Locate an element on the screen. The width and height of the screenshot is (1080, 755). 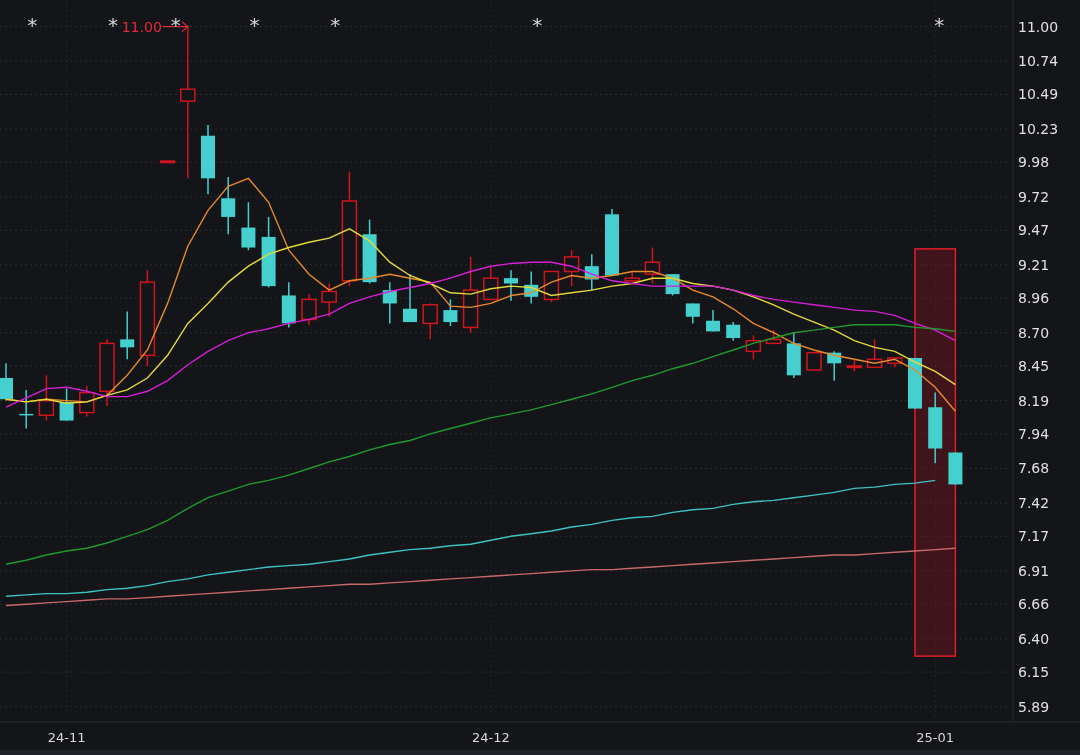
price-axis-label: 6.91 is located at coordinates (1034, 570).